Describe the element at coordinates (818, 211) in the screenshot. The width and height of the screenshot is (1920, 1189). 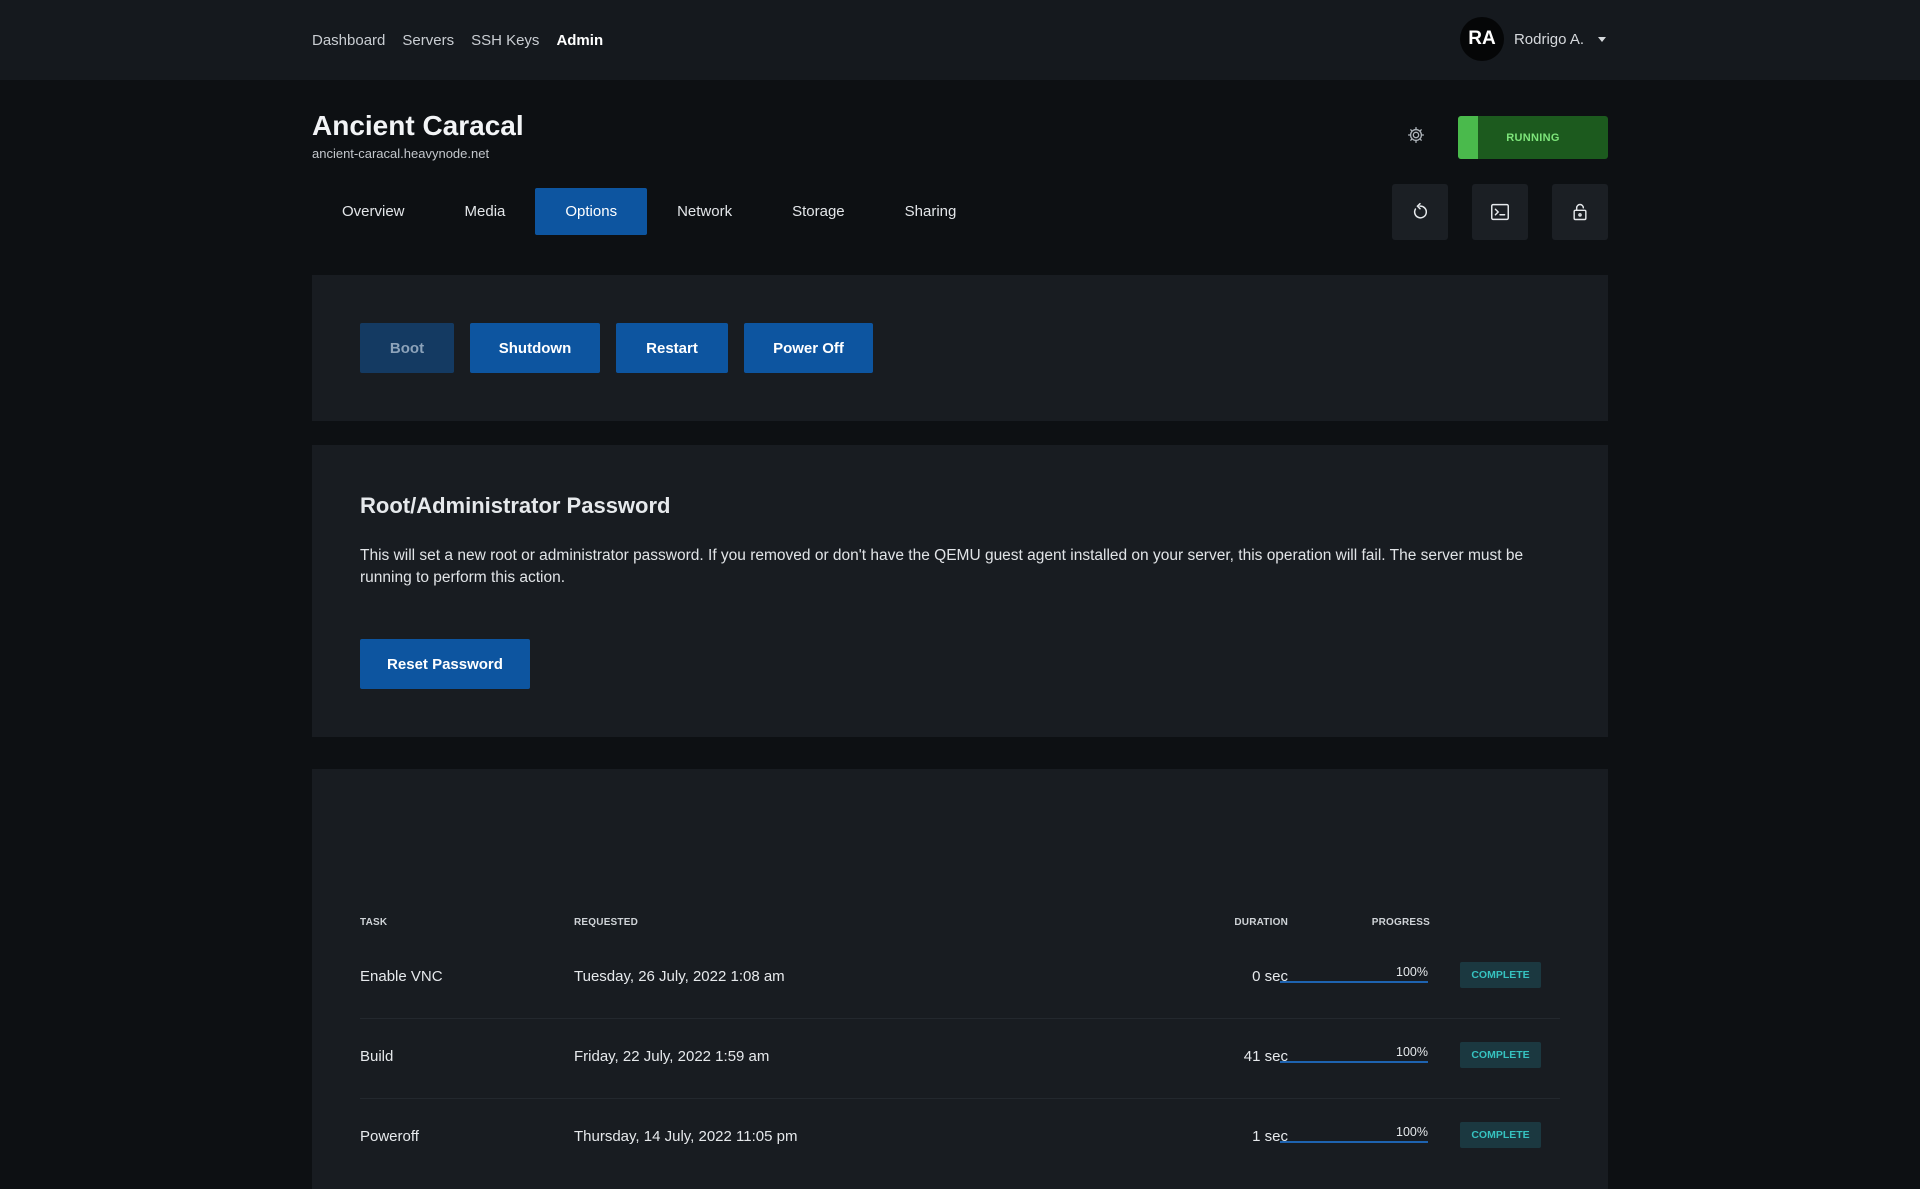
I see `tab-storage: Storage` at that location.